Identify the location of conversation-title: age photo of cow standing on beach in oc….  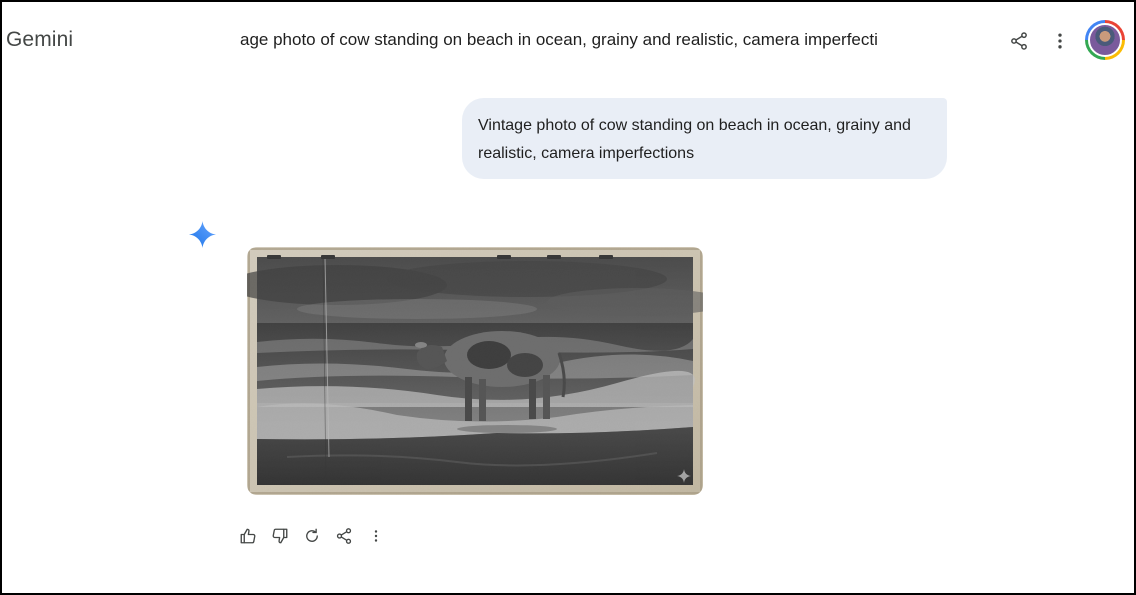
(559, 39).